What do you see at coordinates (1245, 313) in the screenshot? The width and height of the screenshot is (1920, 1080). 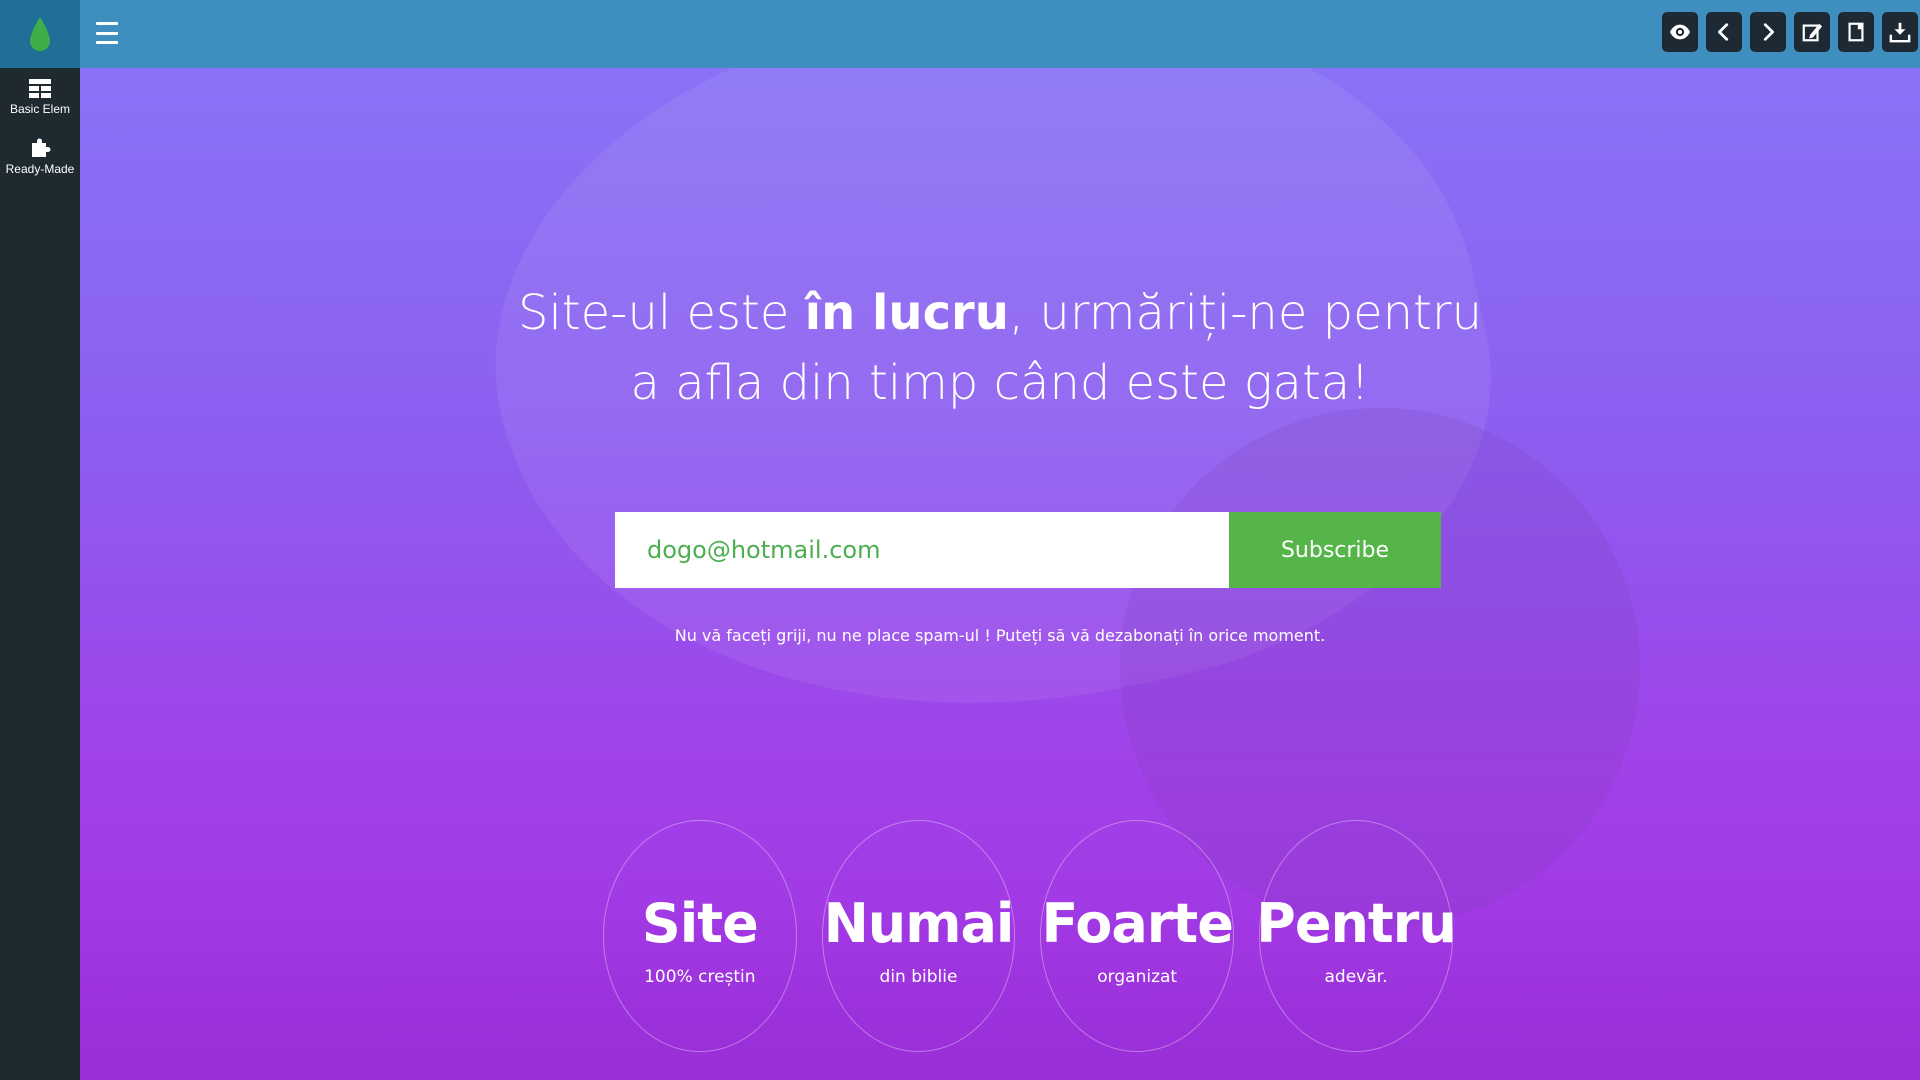 I see `headline-text: , urmăriți-ne pentru` at bounding box center [1245, 313].